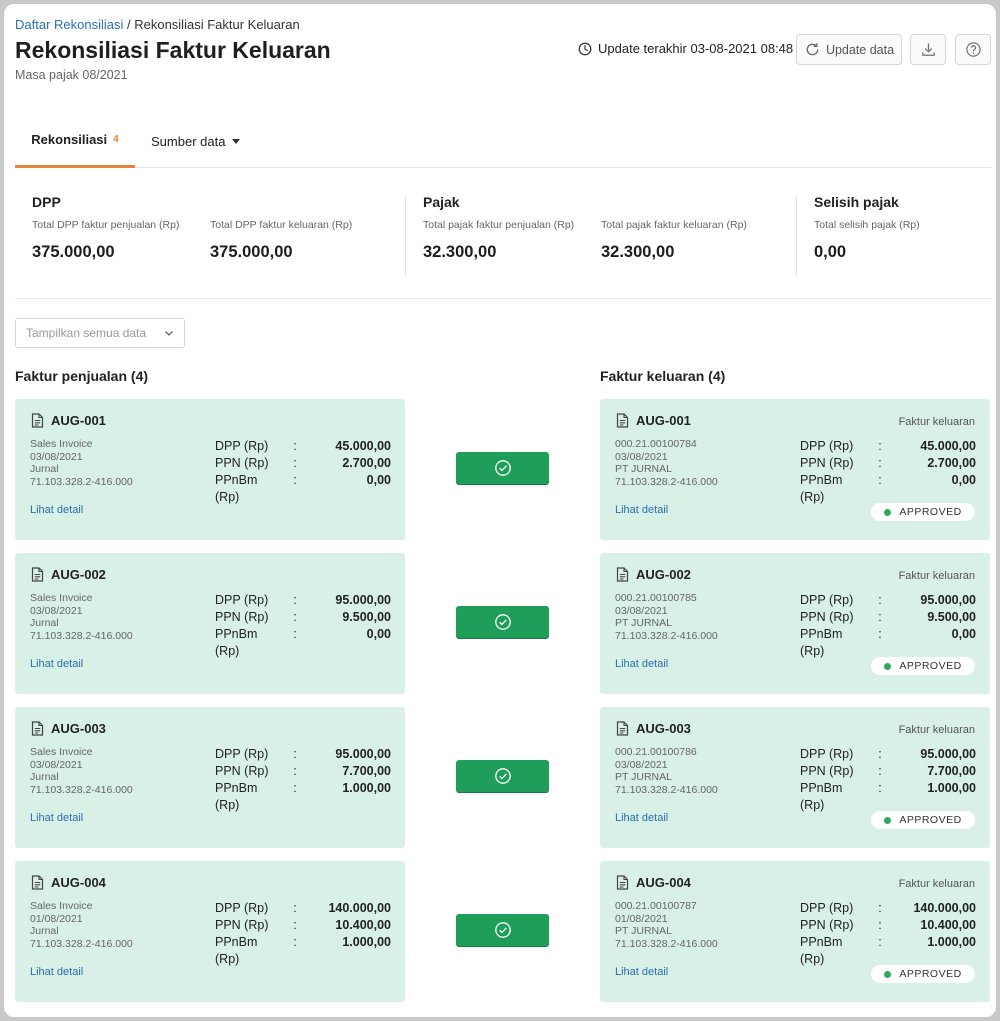  Describe the element at coordinates (973, 49) in the screenshot. I see `help-button` at that location.